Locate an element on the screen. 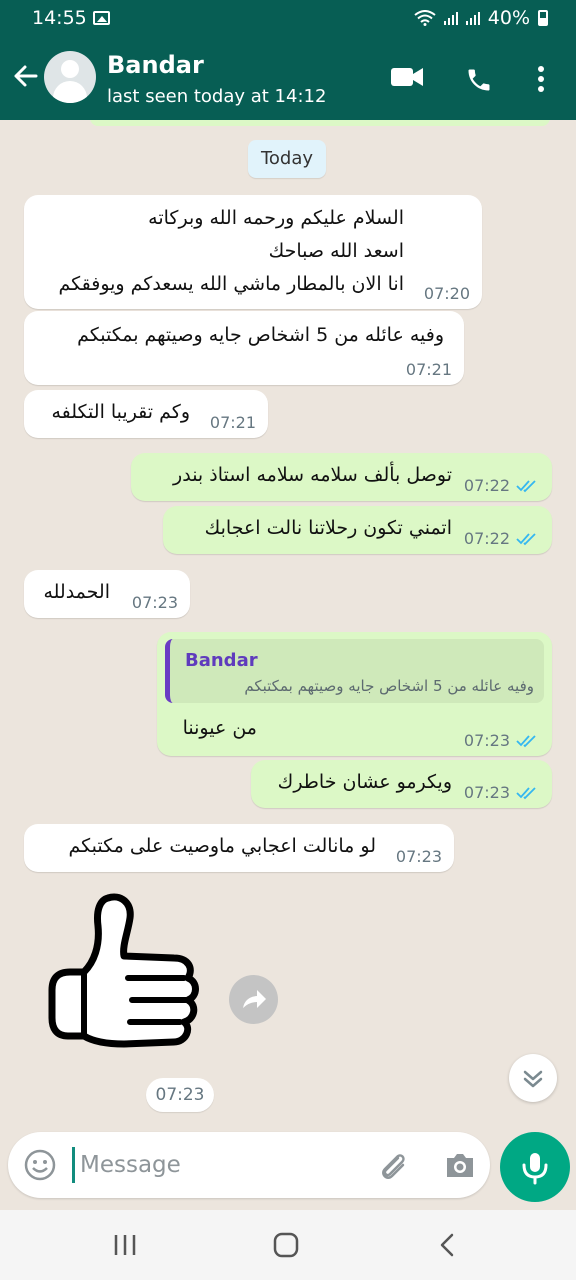 The height and width of the screenshot is (1280, 576). back-nav-icon is located at coordinates (448, 1245).